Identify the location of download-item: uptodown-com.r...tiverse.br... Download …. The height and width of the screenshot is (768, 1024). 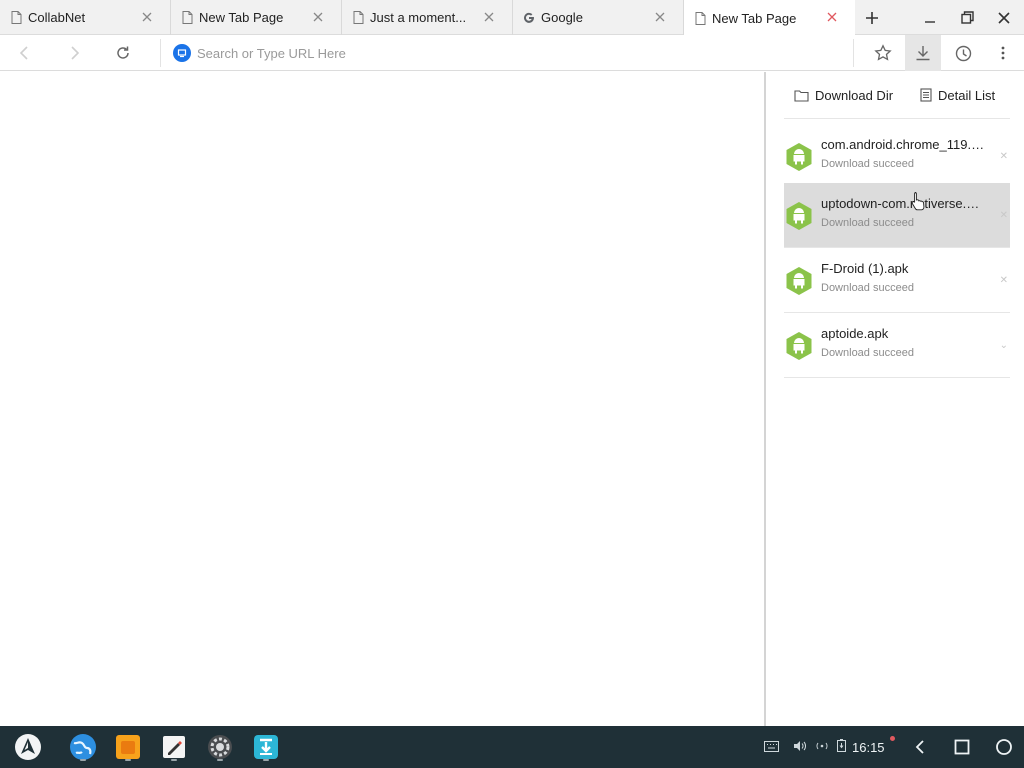
(897, 215).